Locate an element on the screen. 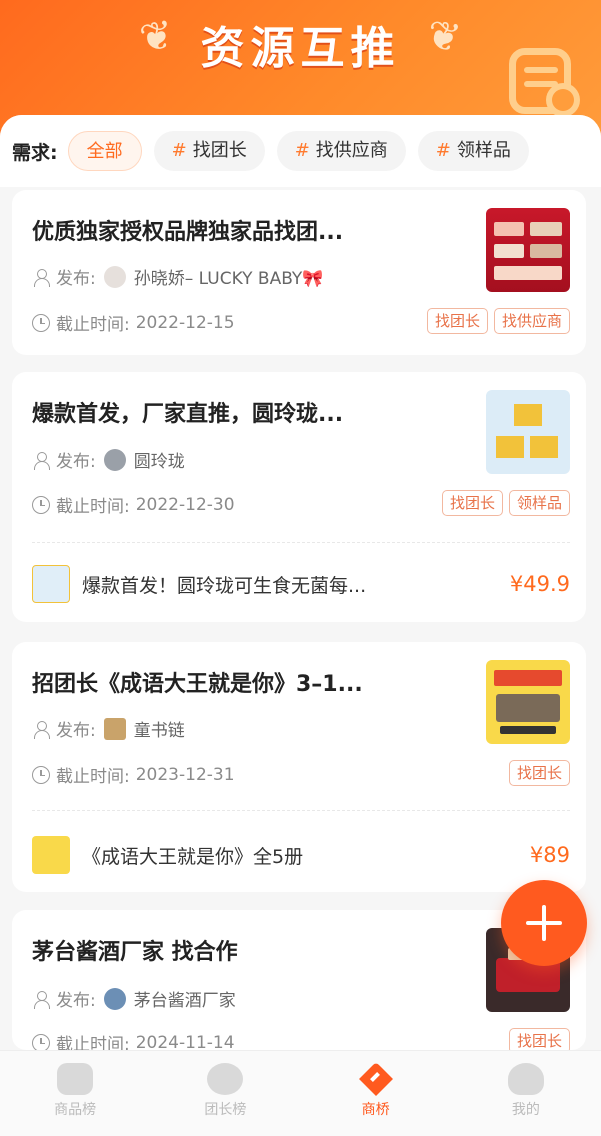 The height and width of the screenshot is (1136, 601). tag-list: 找团长 找供应商 is located at coordinates (495, 321).